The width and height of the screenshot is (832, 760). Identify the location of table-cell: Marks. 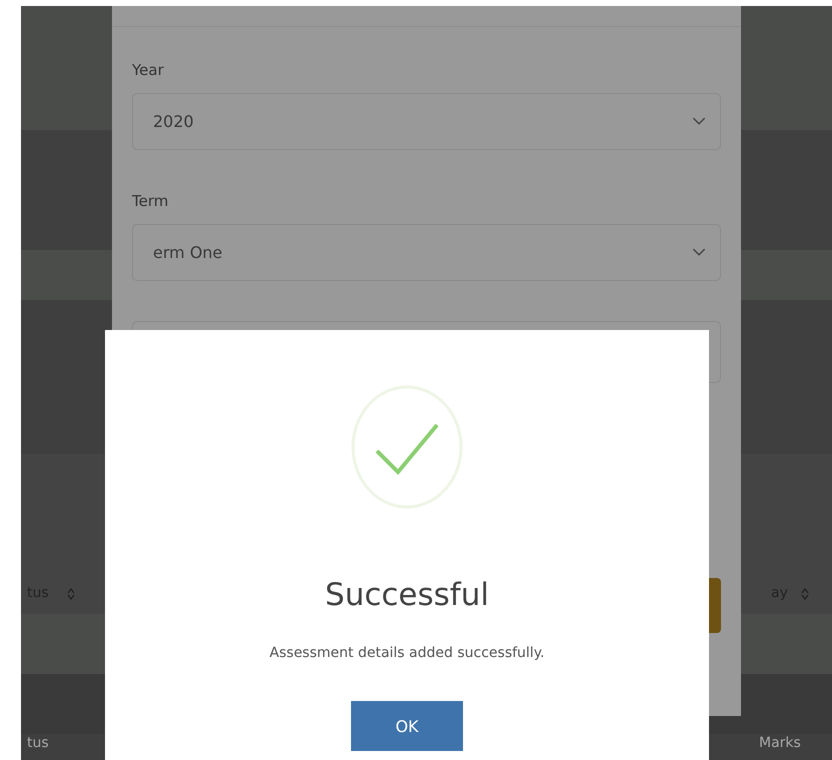
(780, 743).